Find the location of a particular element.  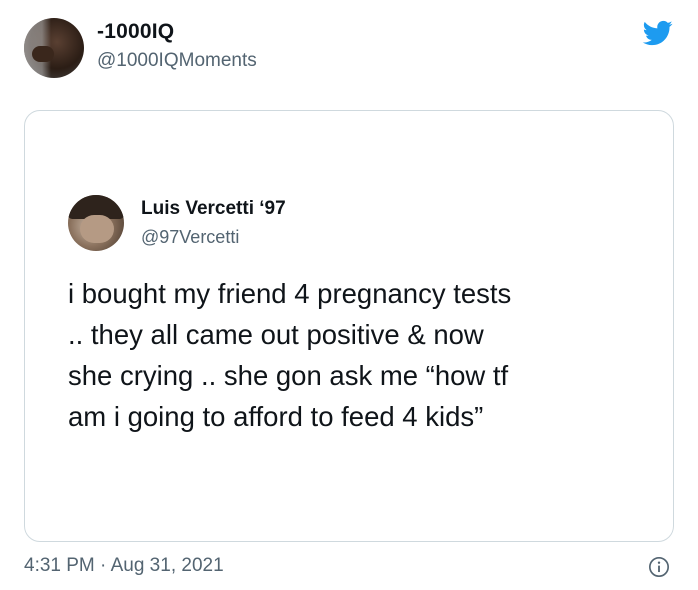

twitter-bird-icon is located at coordinates (658, 33).